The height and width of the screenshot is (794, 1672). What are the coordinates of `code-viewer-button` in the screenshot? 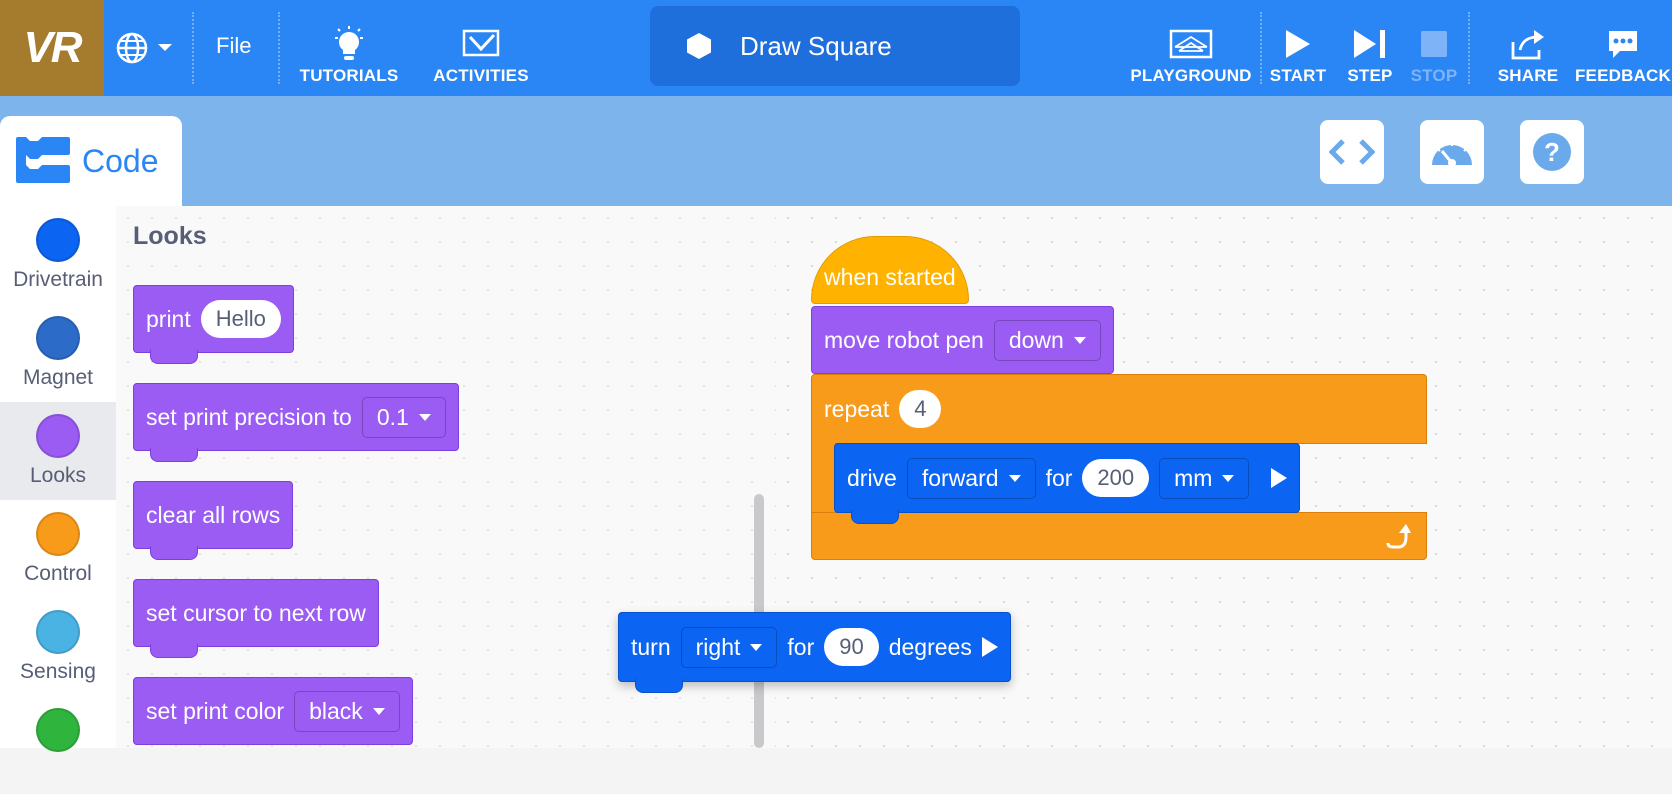 It's located at (1352, 152).